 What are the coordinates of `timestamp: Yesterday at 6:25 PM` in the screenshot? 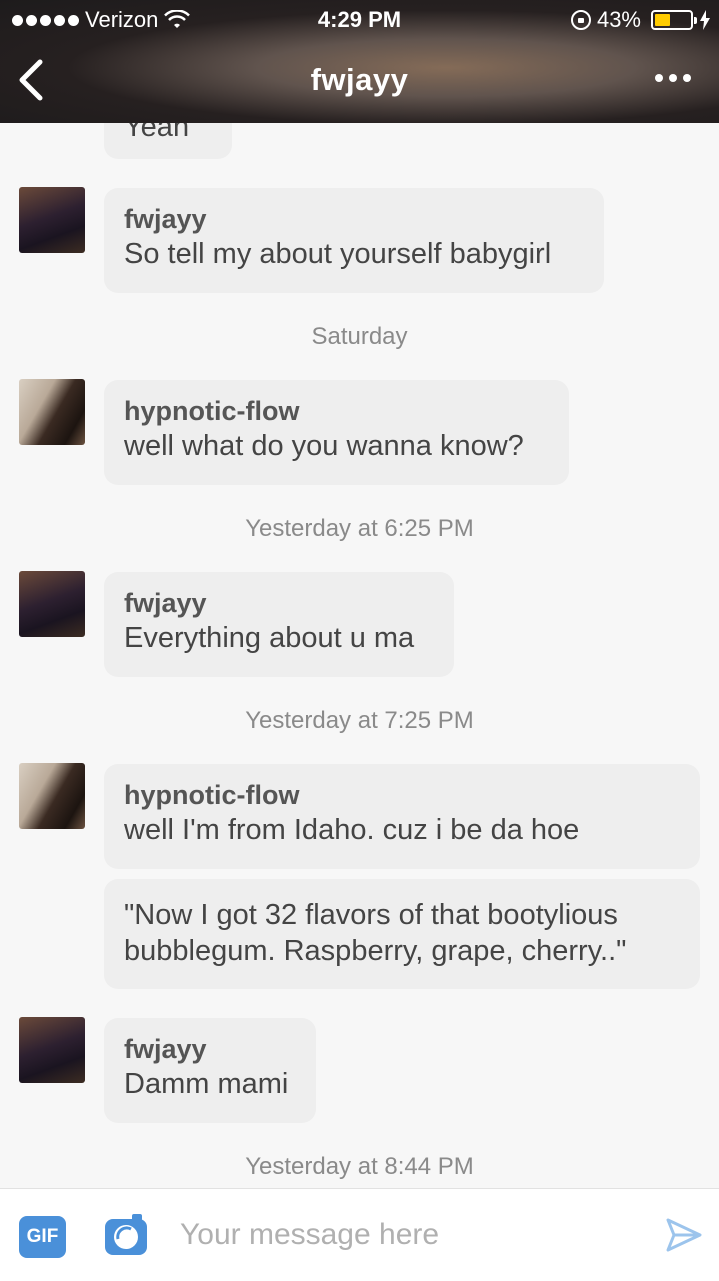 It's located at (359, 528).